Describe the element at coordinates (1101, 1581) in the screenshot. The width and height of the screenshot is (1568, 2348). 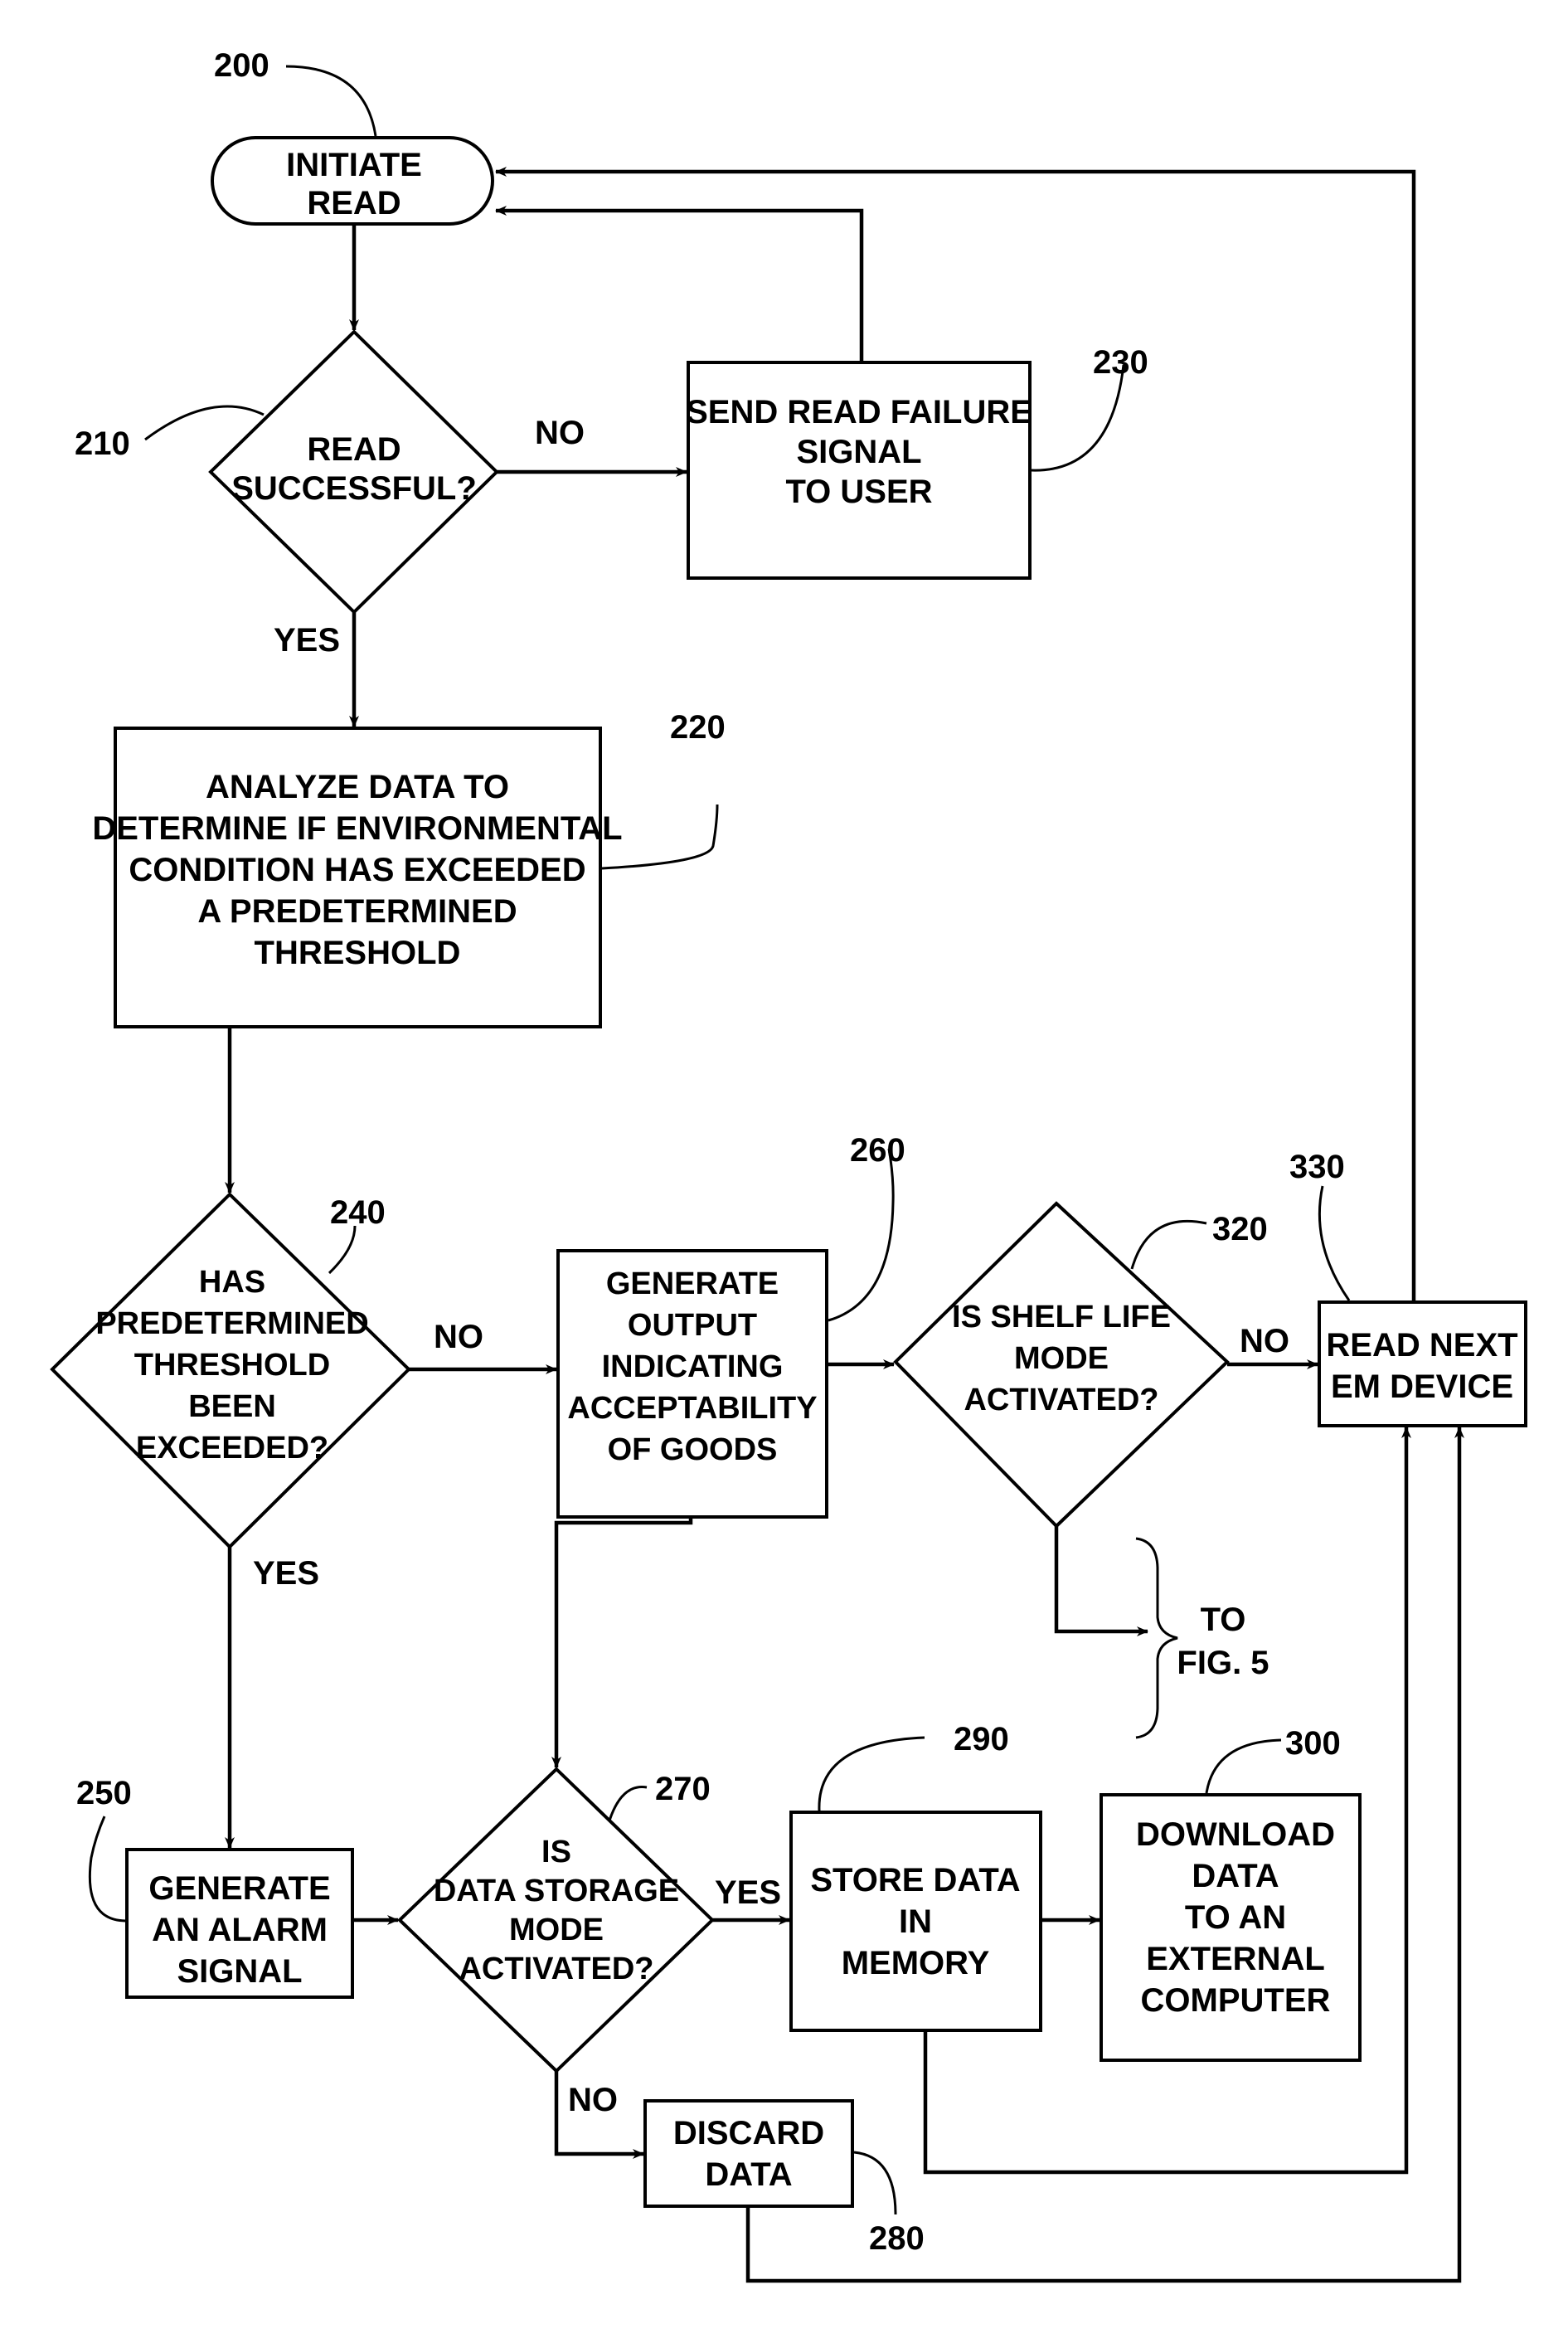
I see `edge-320-fig5` at that location.